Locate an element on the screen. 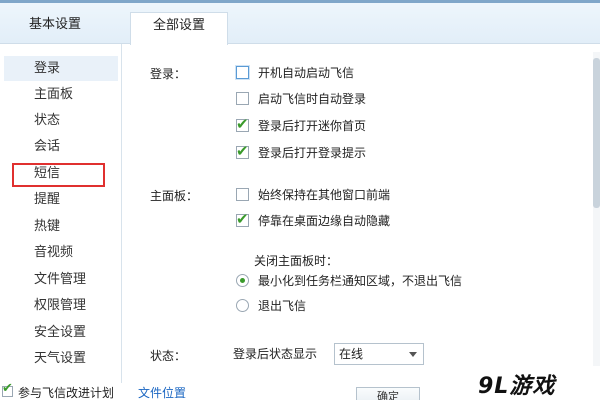  sidebar-item-login: 登录 is located at coordinates (61, 68).